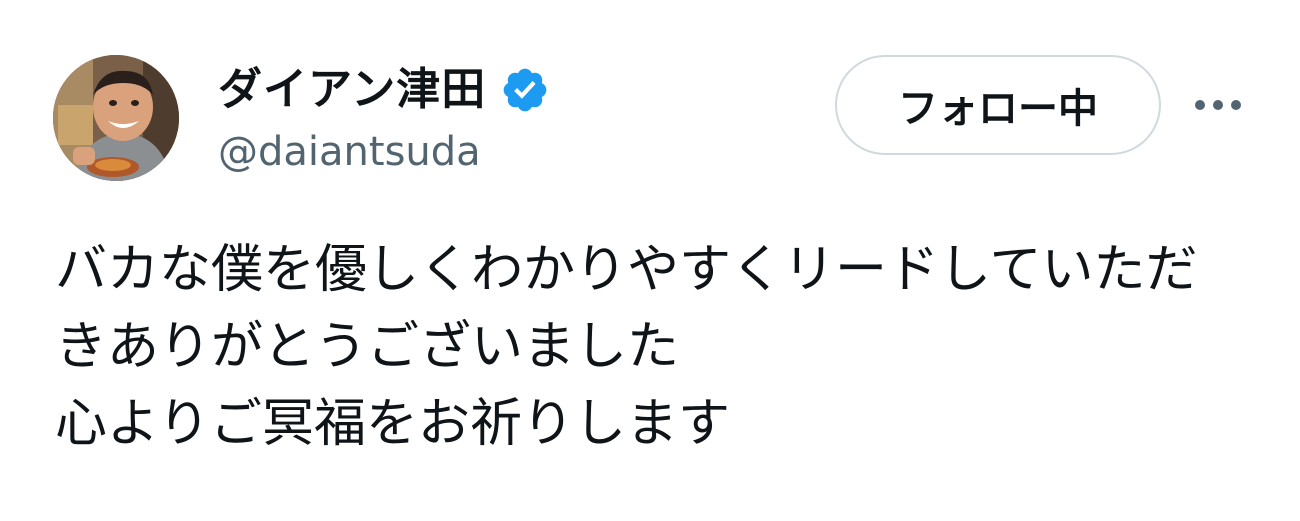 The image size is (1300, 521). What do you see at coordinates (998, 105) in the screenshot?
I see `following-button: フォロー中` at bounding box center [998, 105].